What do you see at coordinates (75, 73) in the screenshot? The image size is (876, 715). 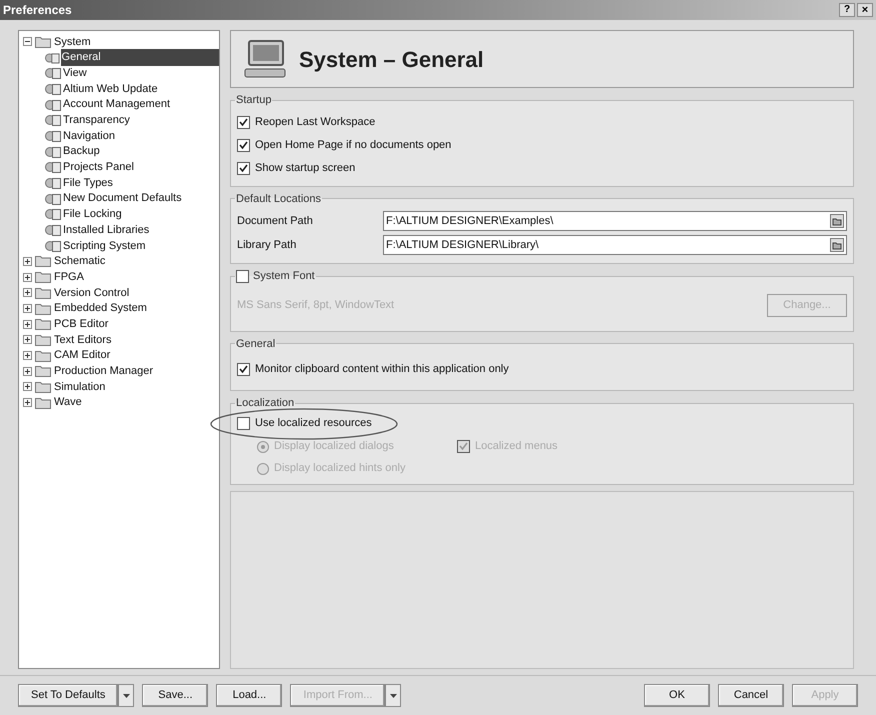 I see `tree-item: View` at bounding box center [75, 73].